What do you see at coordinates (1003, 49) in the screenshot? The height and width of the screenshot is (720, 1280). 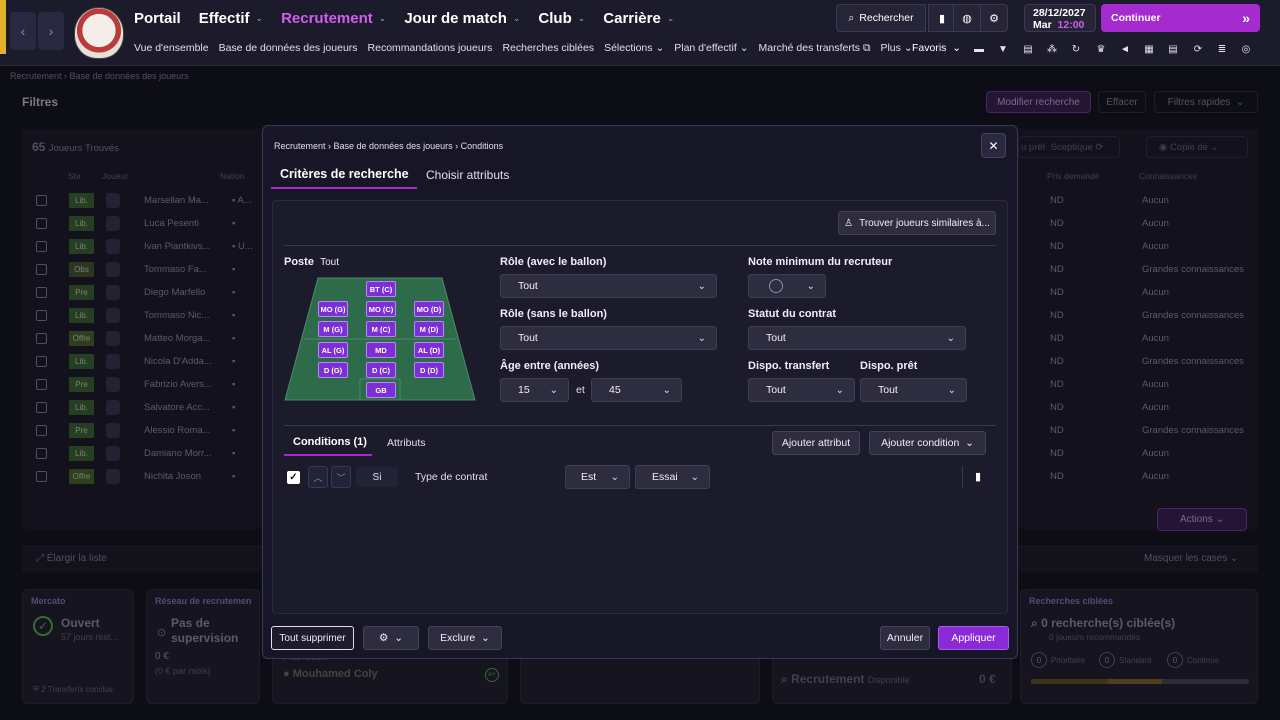 I see `shirt-icon: ▼` at bounding box center [1003, 49].